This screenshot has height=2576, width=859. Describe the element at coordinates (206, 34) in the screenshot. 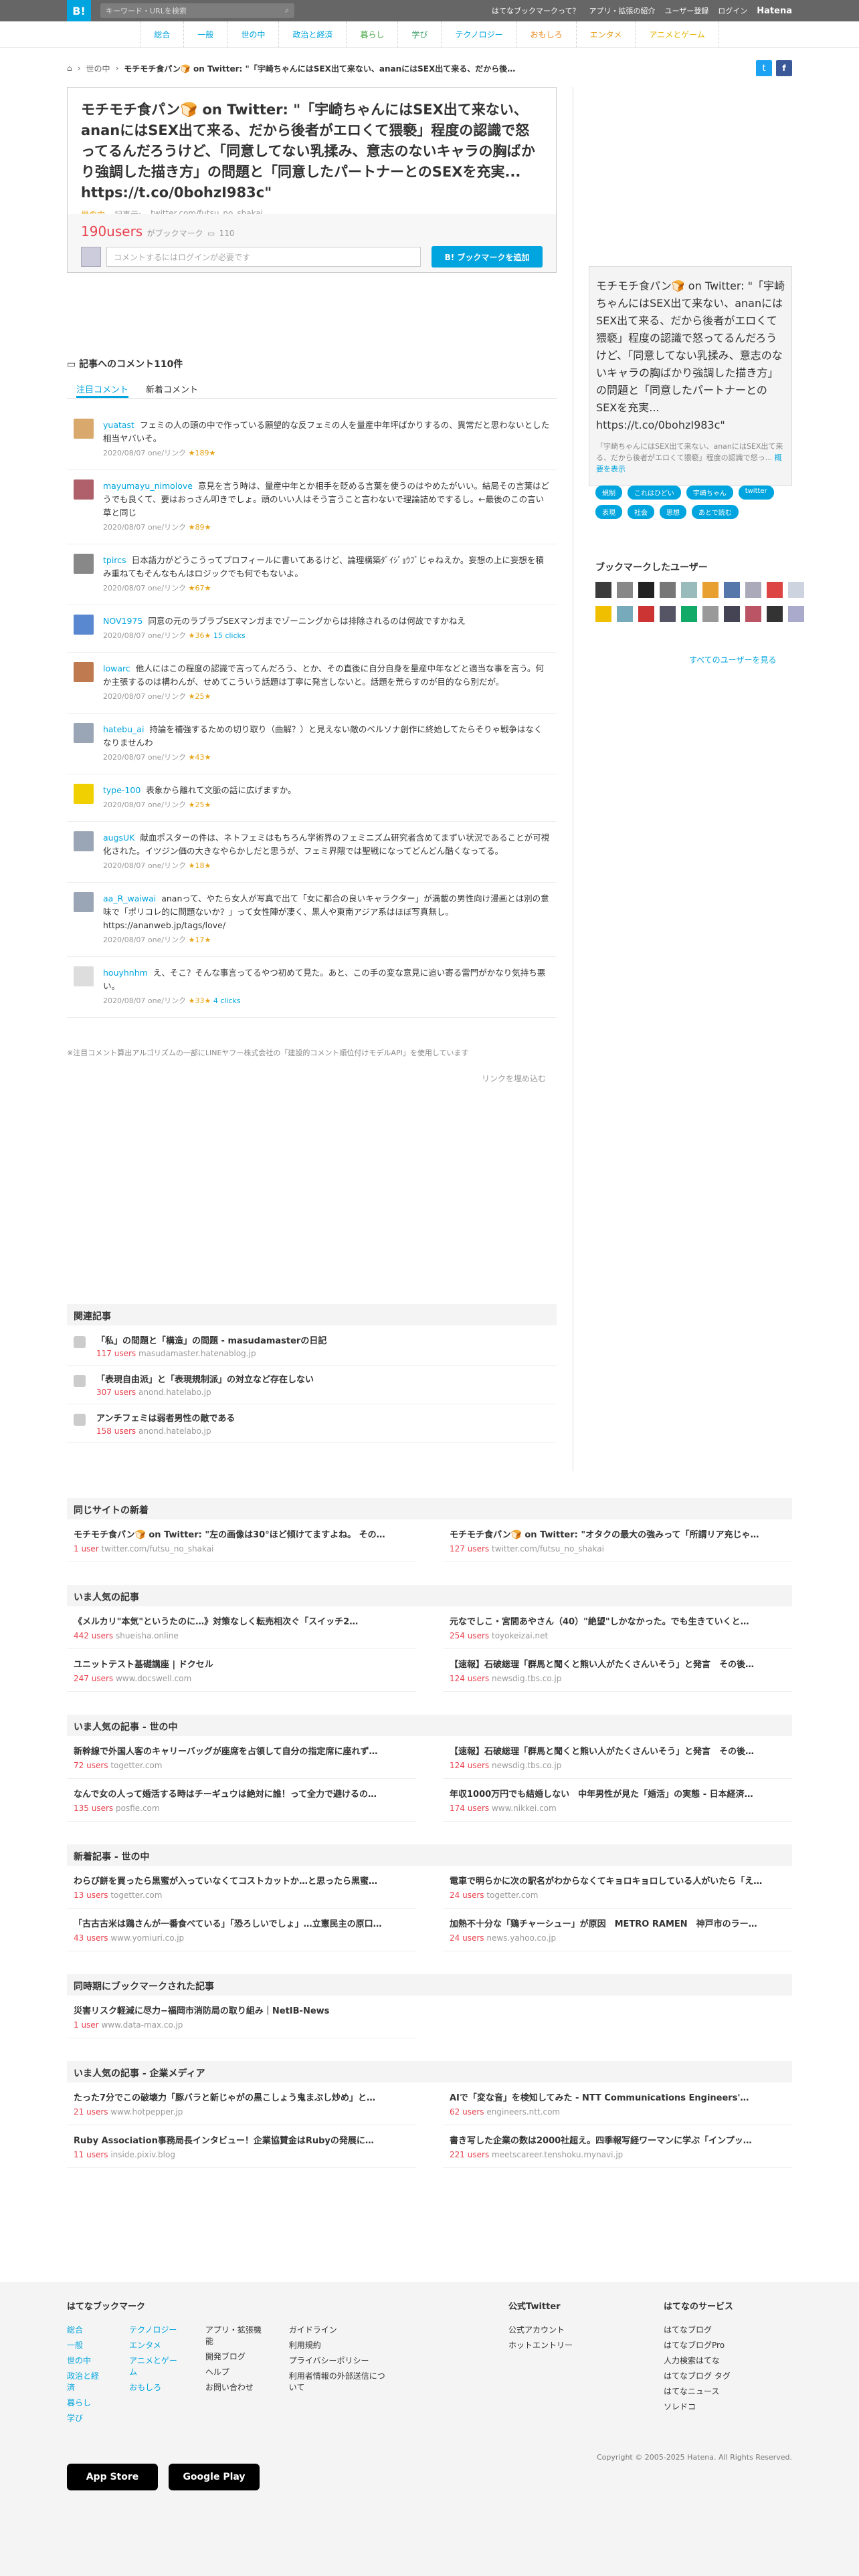

I see `nav-item-1: 一般` at that location.